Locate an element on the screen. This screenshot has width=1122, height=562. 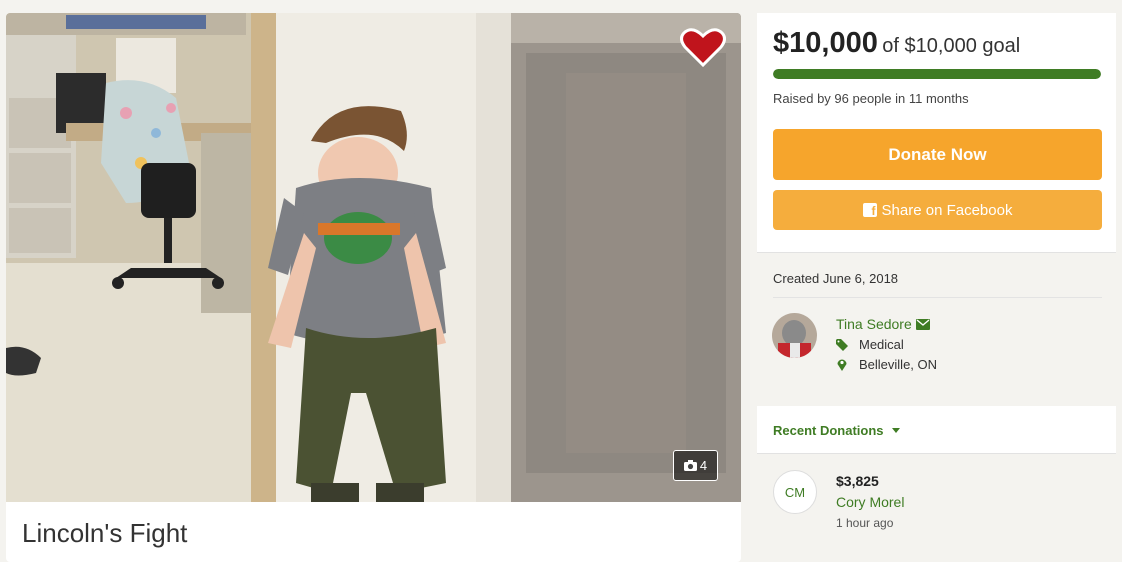
progress-fill is located at coordinates (937, 74).